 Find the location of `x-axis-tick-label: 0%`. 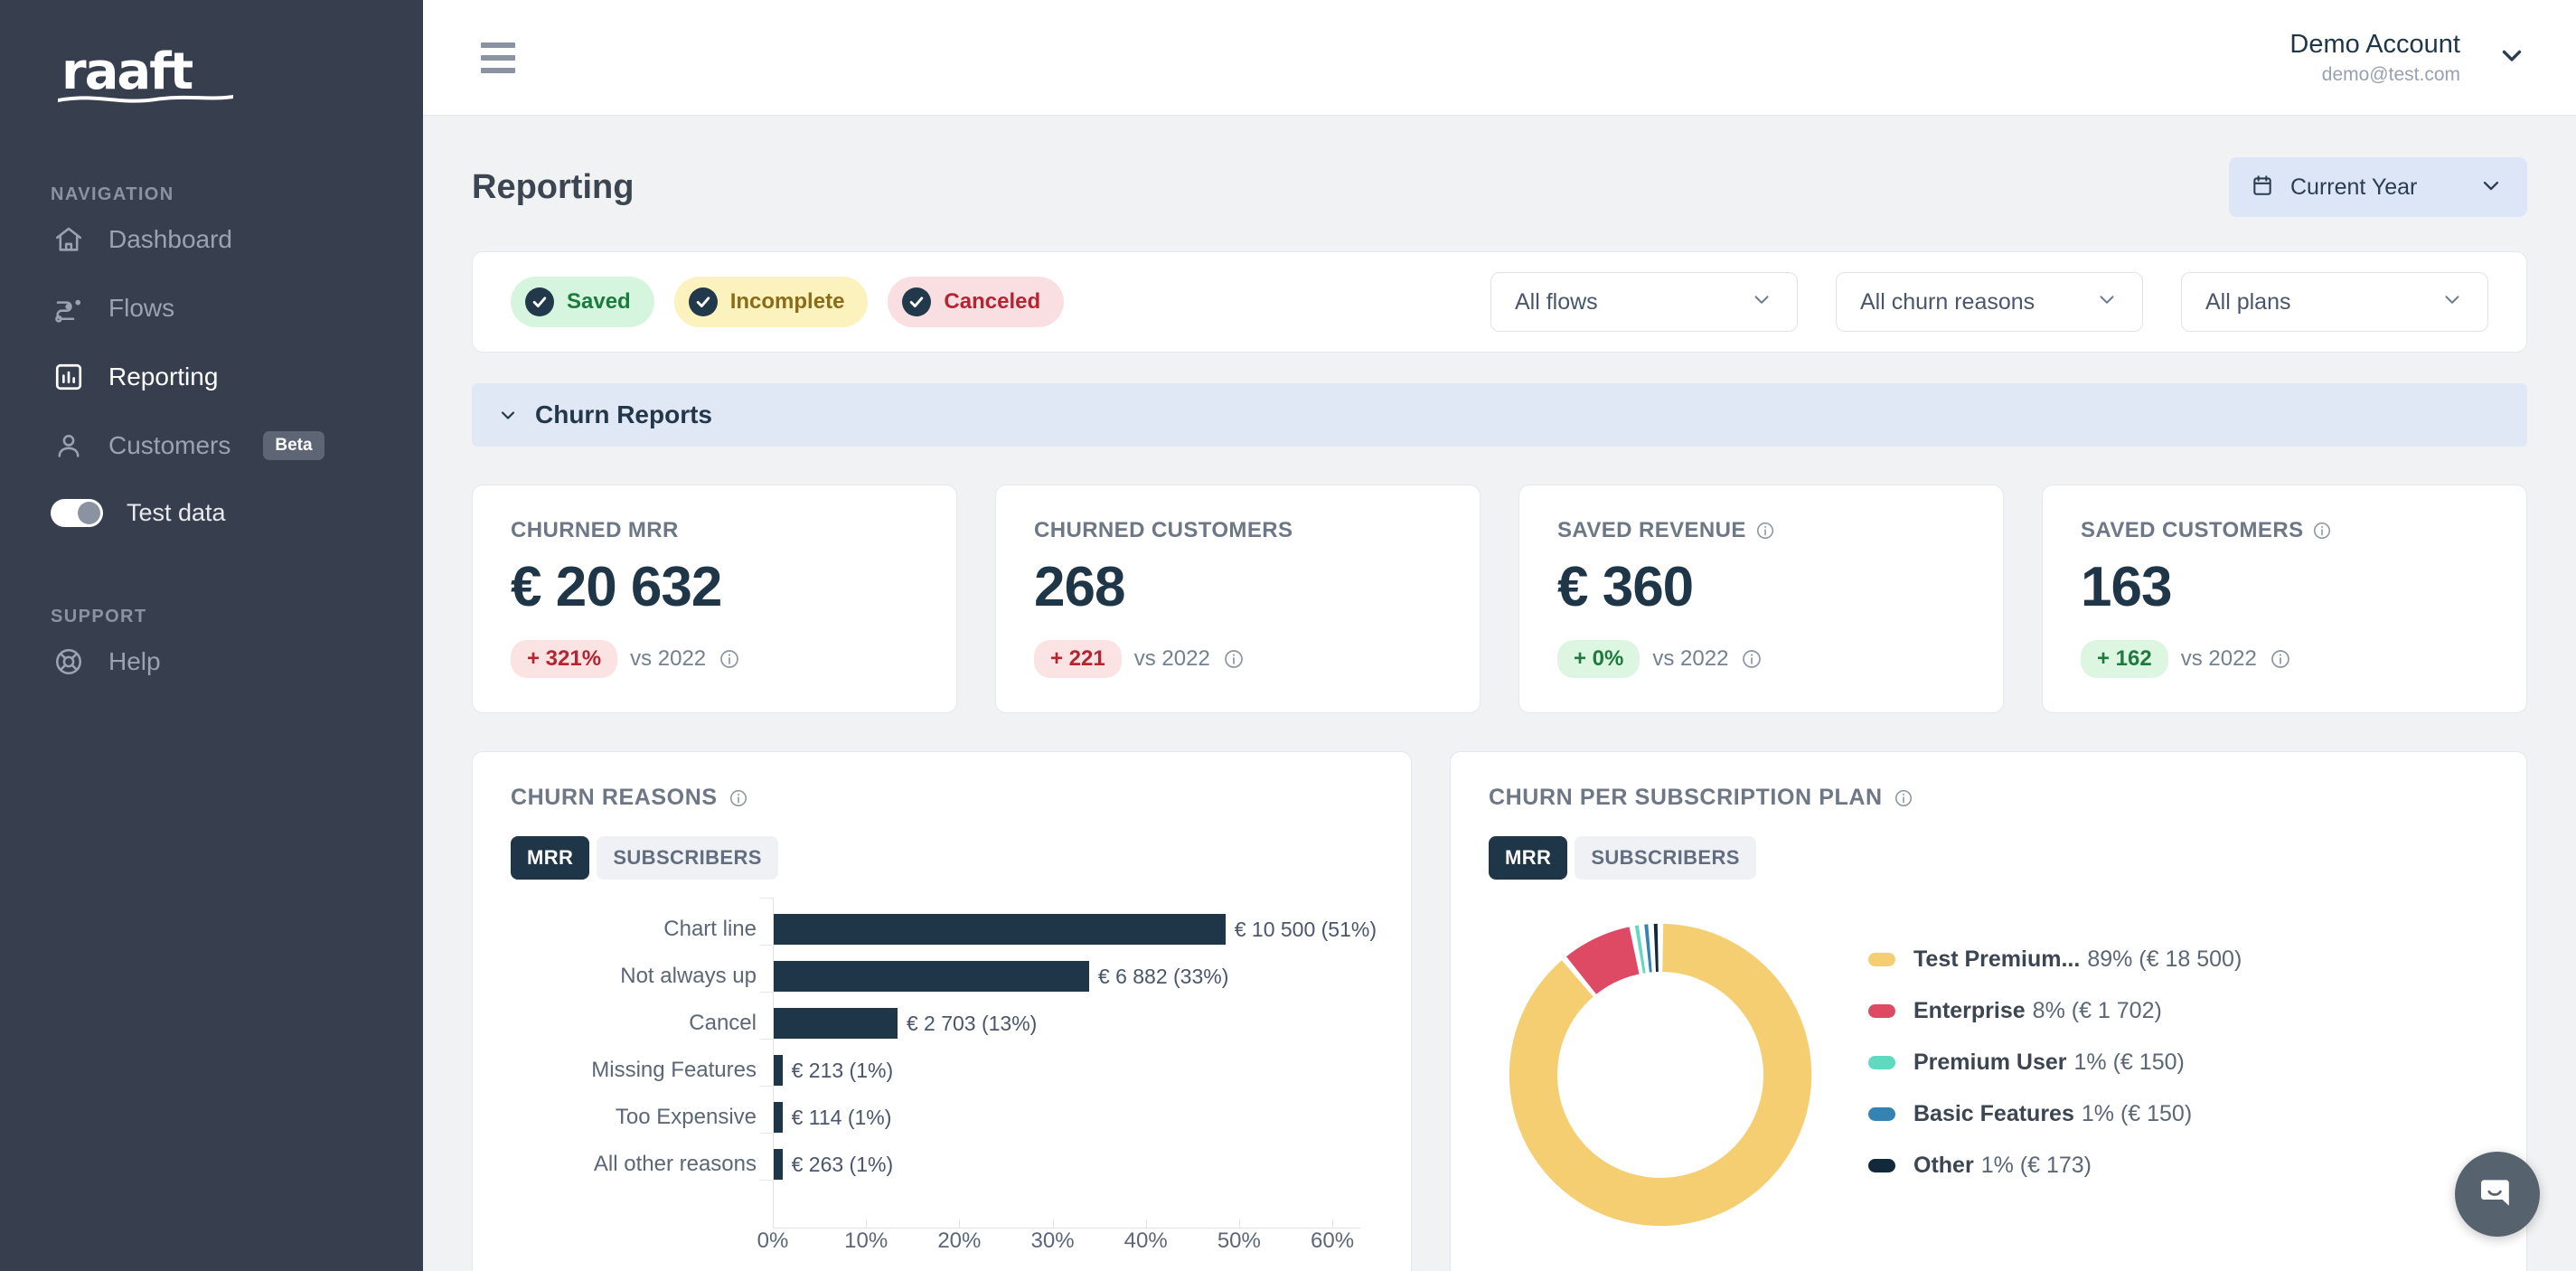

x-axis-tick-label: 0% is located at coordinates (773, 1241).